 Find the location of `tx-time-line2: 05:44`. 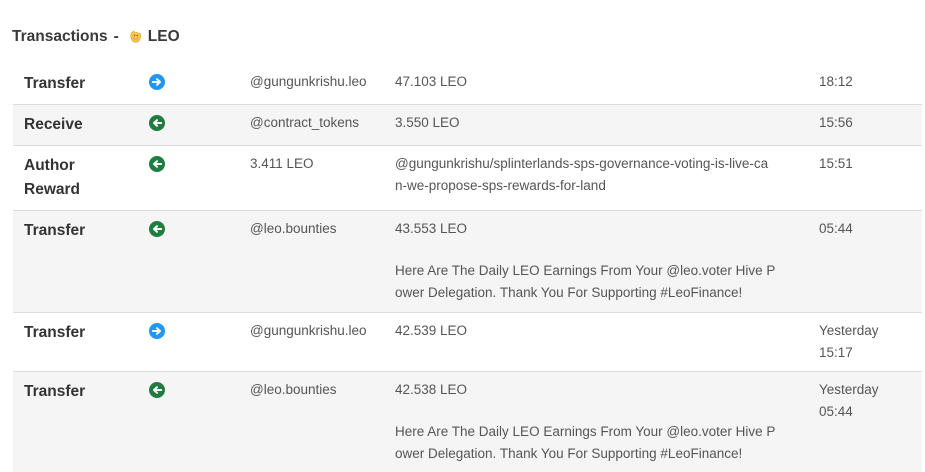

tx-time-line2: 05:44 is located at coordinates (836, 411).